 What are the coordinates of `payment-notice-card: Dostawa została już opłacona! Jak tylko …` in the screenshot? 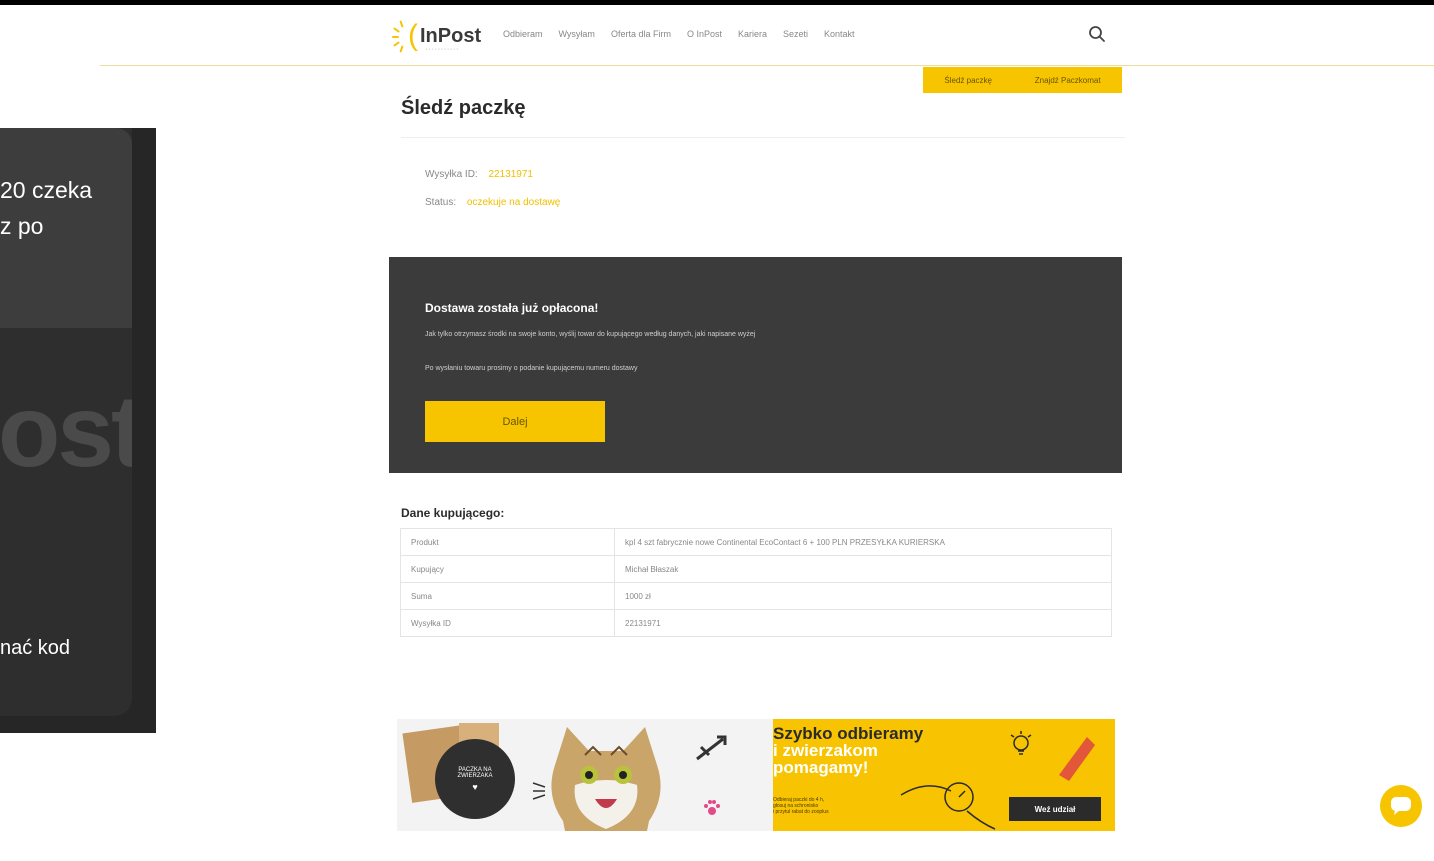 It's located at (755, 365).